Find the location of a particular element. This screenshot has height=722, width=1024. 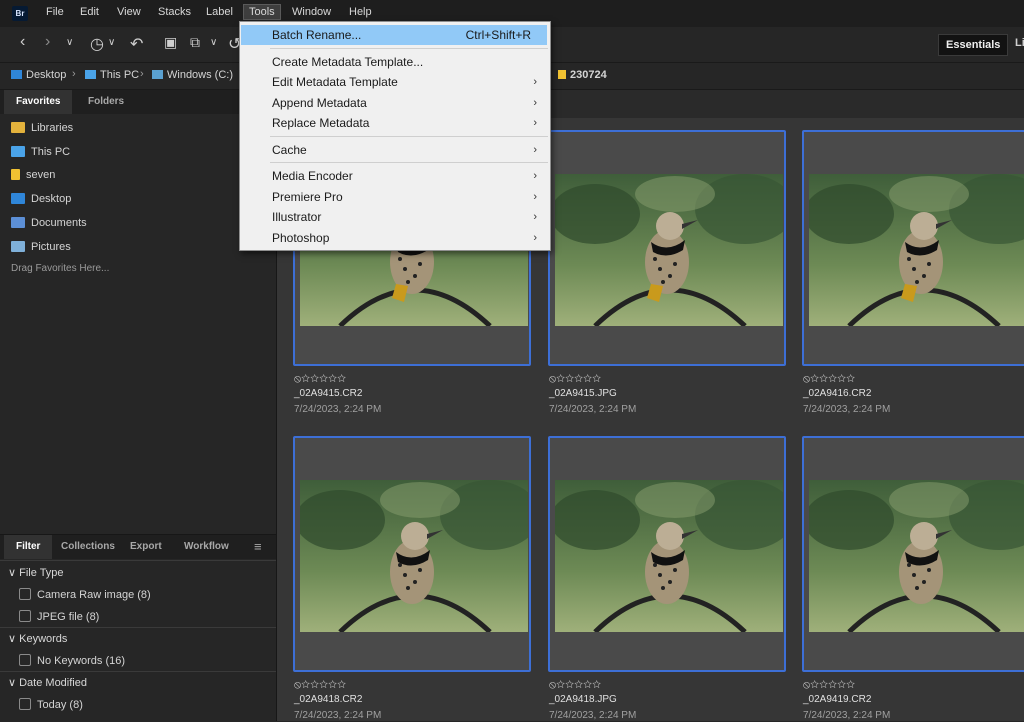

thumbnail-filename: _02A9416.CR2 is located at coordinates (837, 393).